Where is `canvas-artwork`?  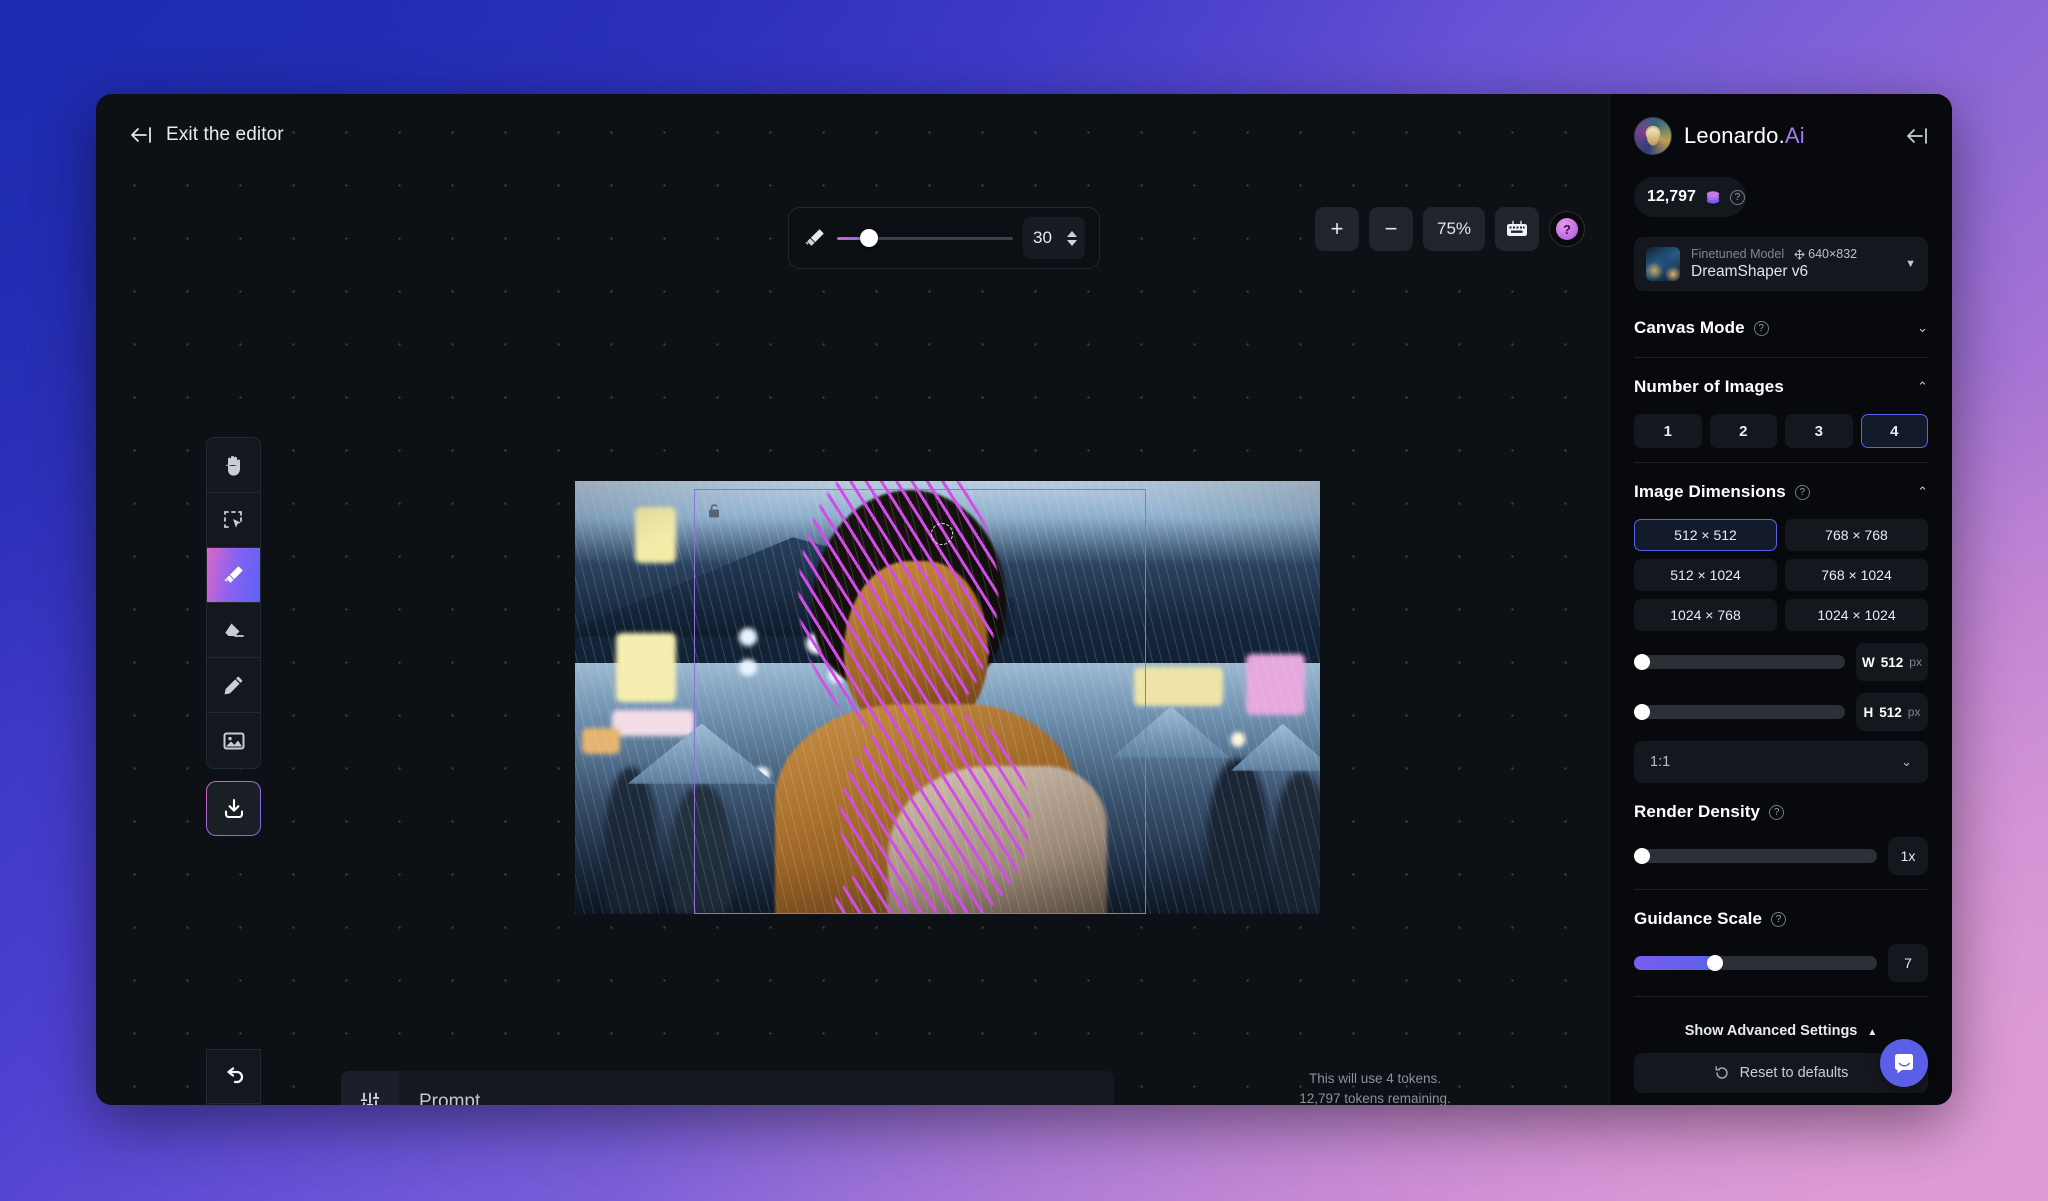
canvas-artwork is located at coordinates (947, 697).